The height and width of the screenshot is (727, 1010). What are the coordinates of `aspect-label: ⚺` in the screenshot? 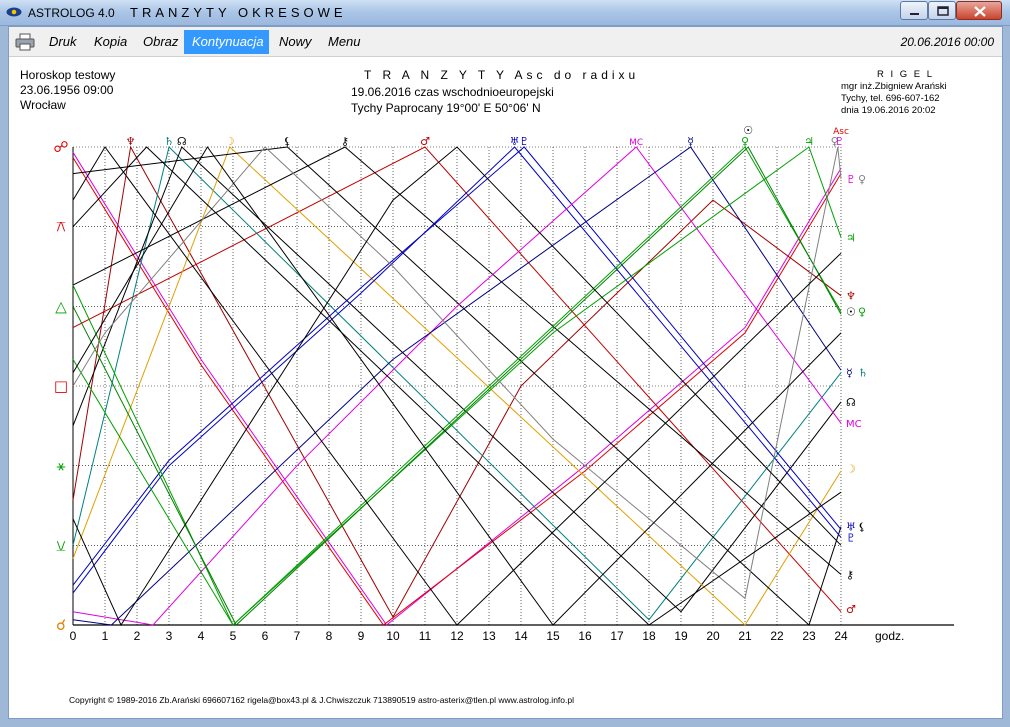 It's located at (61, 545).